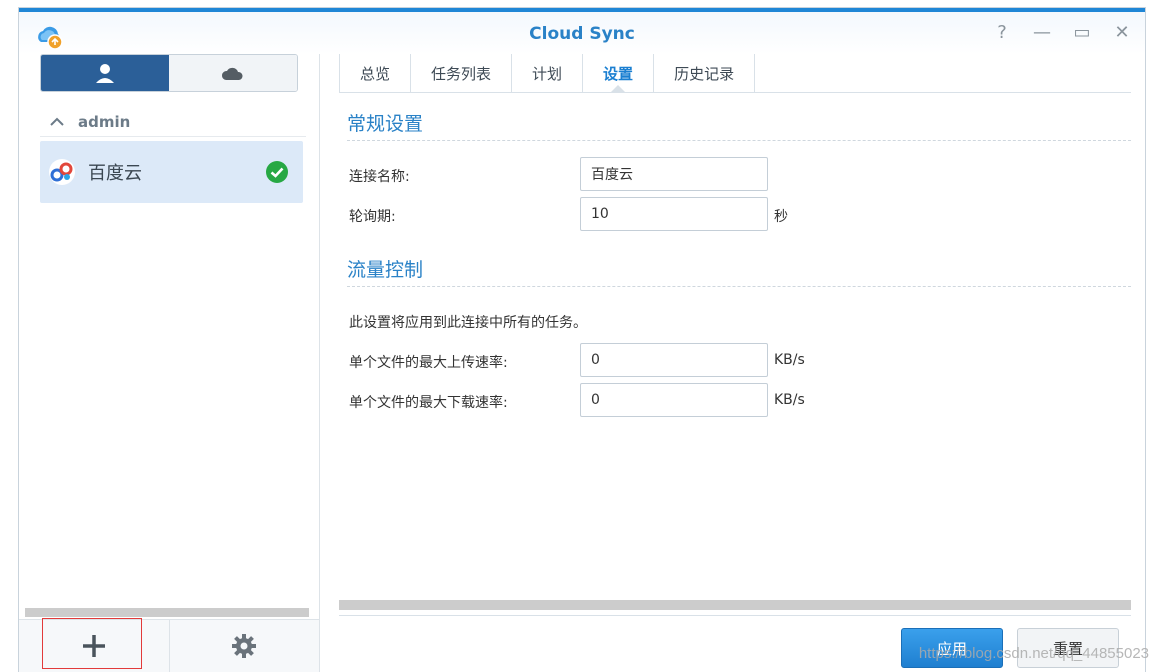 This screenshot has width=1157, height=672. What do you see at coordinates (1033, 653) in the screenshot?
I see `watermark: https://blog.csdn.net/qq_44855023` at bounding box center [1033, 653].